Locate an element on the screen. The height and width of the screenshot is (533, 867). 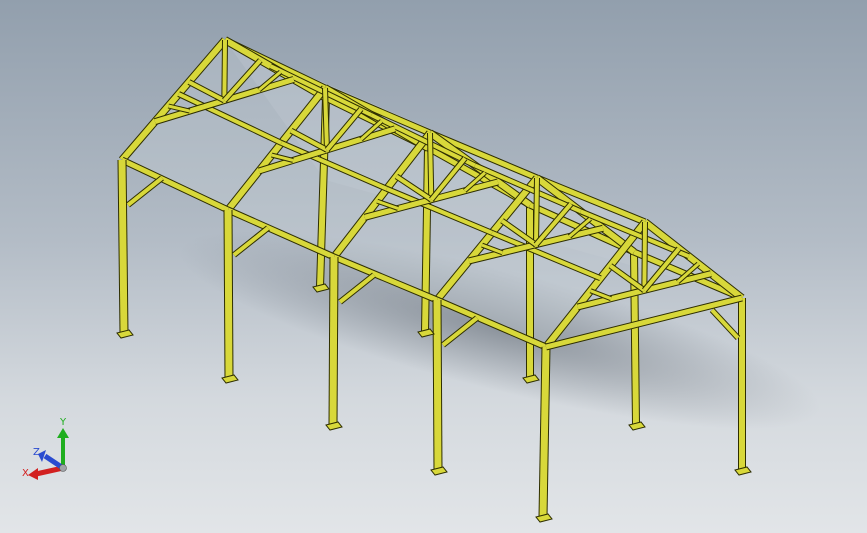
y-axis-label: Y is located at coordinates (63, 422).